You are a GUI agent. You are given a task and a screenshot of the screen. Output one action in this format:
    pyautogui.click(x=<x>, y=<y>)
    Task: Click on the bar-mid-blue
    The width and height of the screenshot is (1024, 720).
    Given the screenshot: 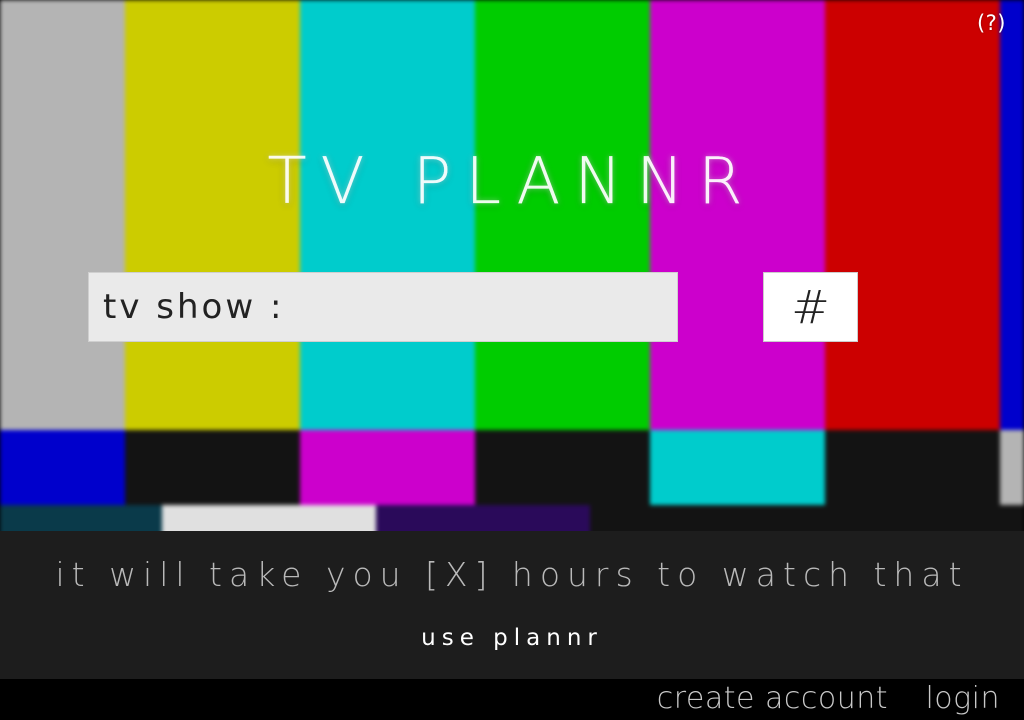 What is the action you would take?
    pyautogui.click(x=62, y=467)
    